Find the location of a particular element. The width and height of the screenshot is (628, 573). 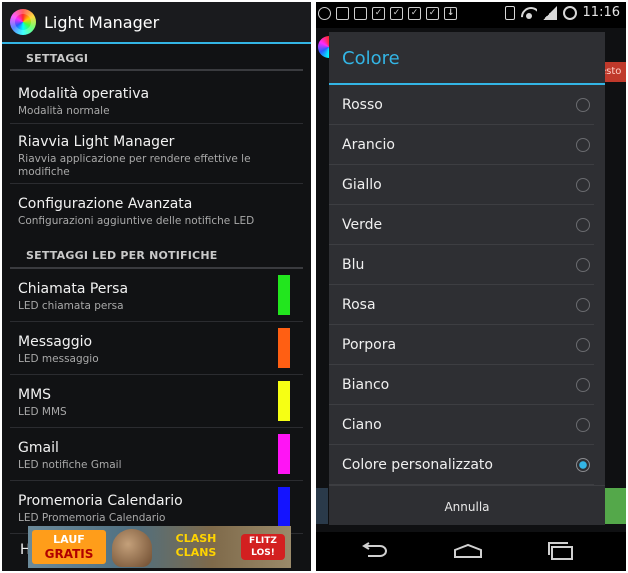

setting-title: Promemoria Calendario is located at coordinates (100, 501).